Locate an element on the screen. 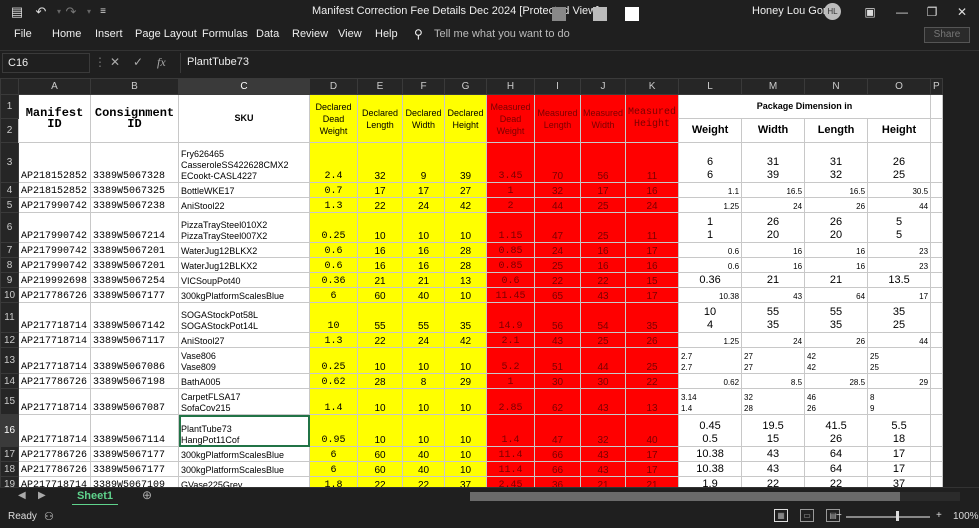 This screenshot has height=528, width=979. consignment-id-cell: 3389W5067142 is located at coordinates (134, 317).